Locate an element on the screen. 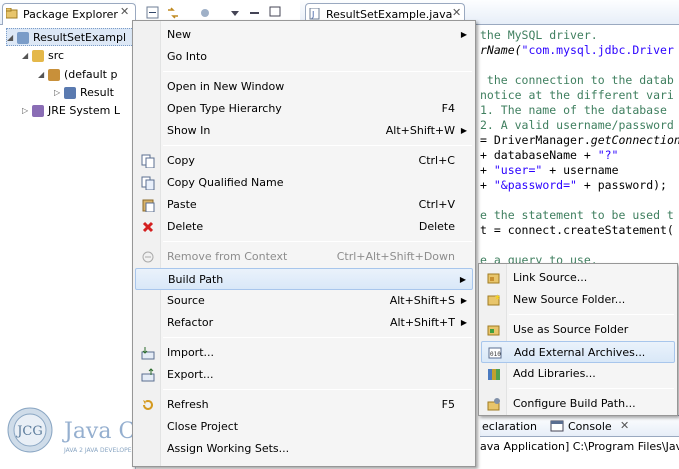 The width and height of the screenshot is (679, 469). view-menu-icon is located at coordinates (235, 13).